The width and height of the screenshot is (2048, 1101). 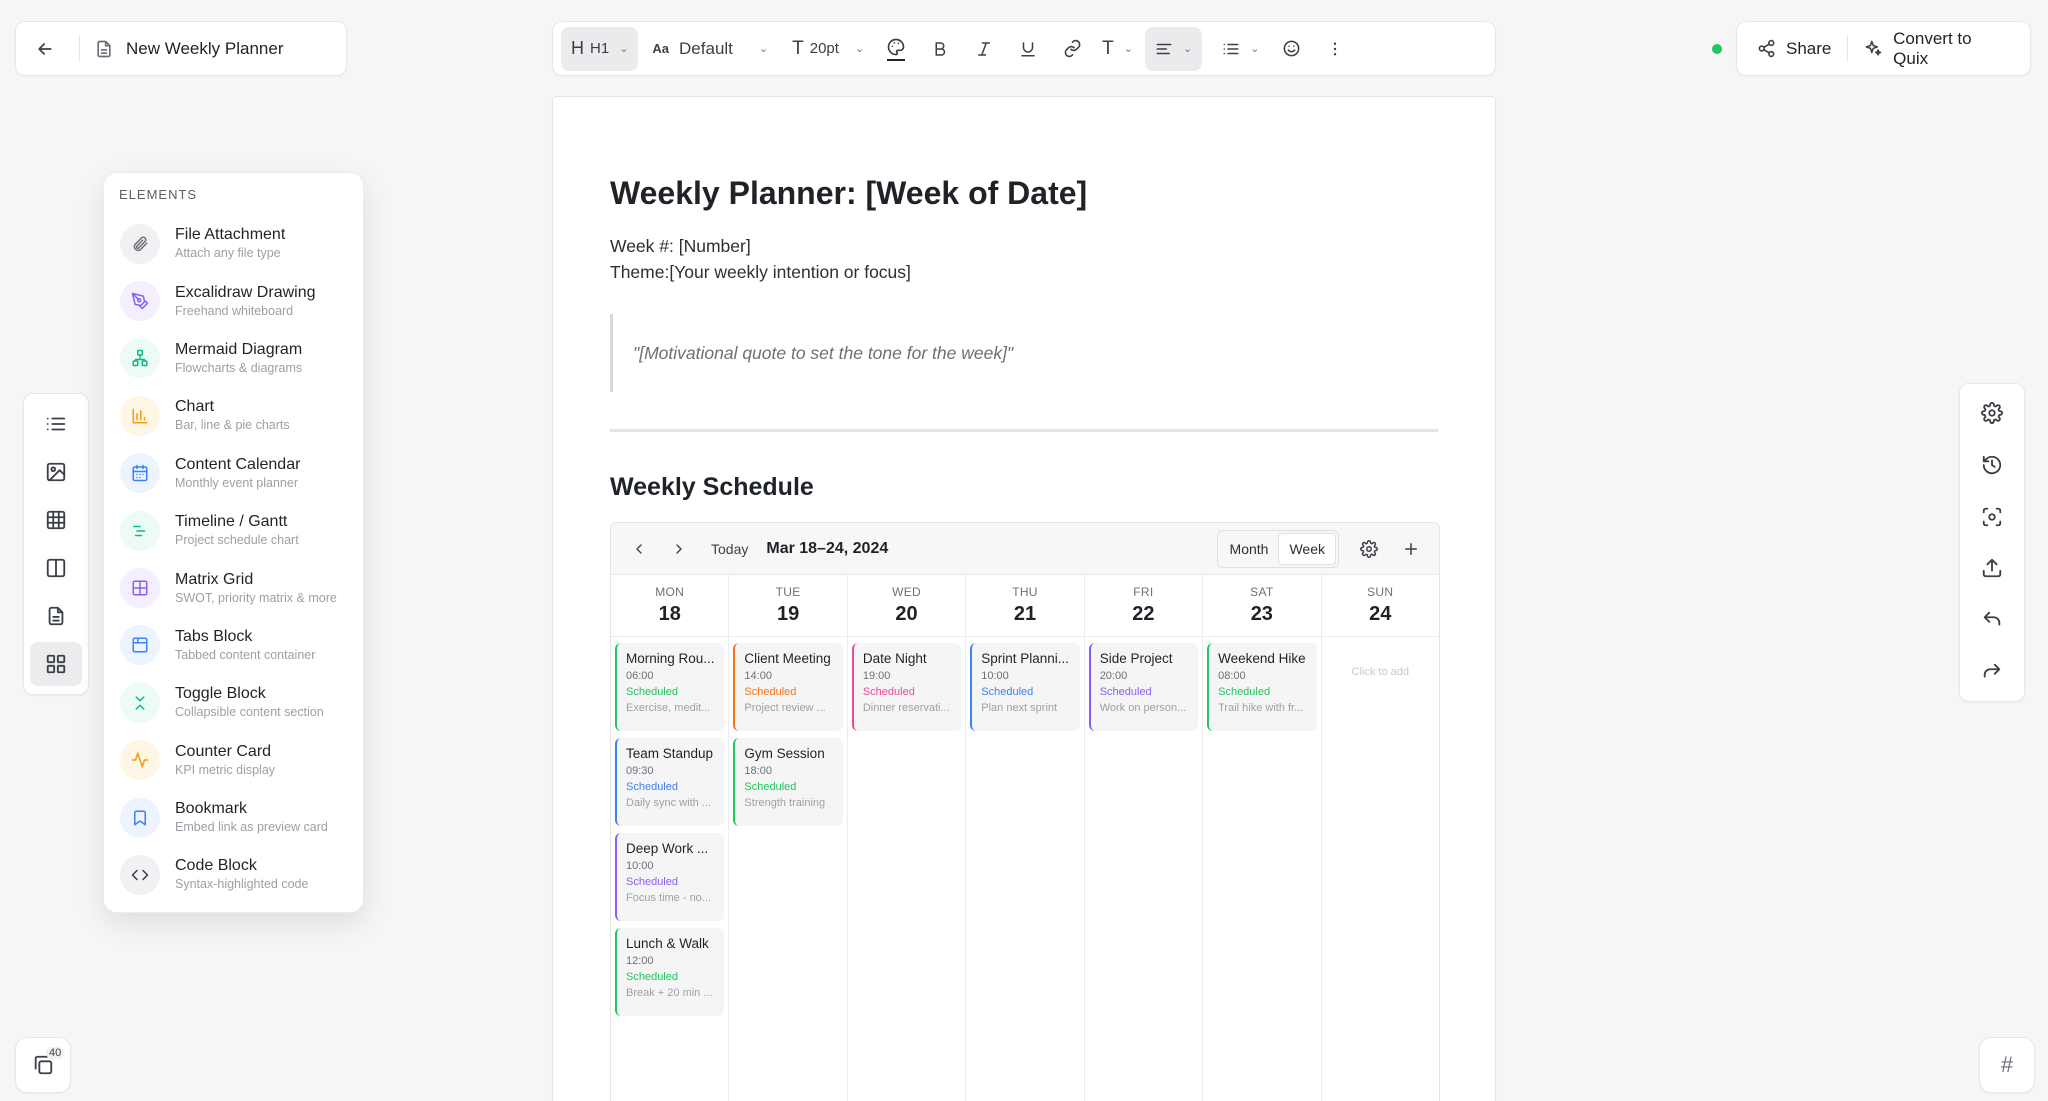 What do you see at coordinates (1072, 49) in the screenshot?
I see `link-button` at bounding box center [1072, 49].